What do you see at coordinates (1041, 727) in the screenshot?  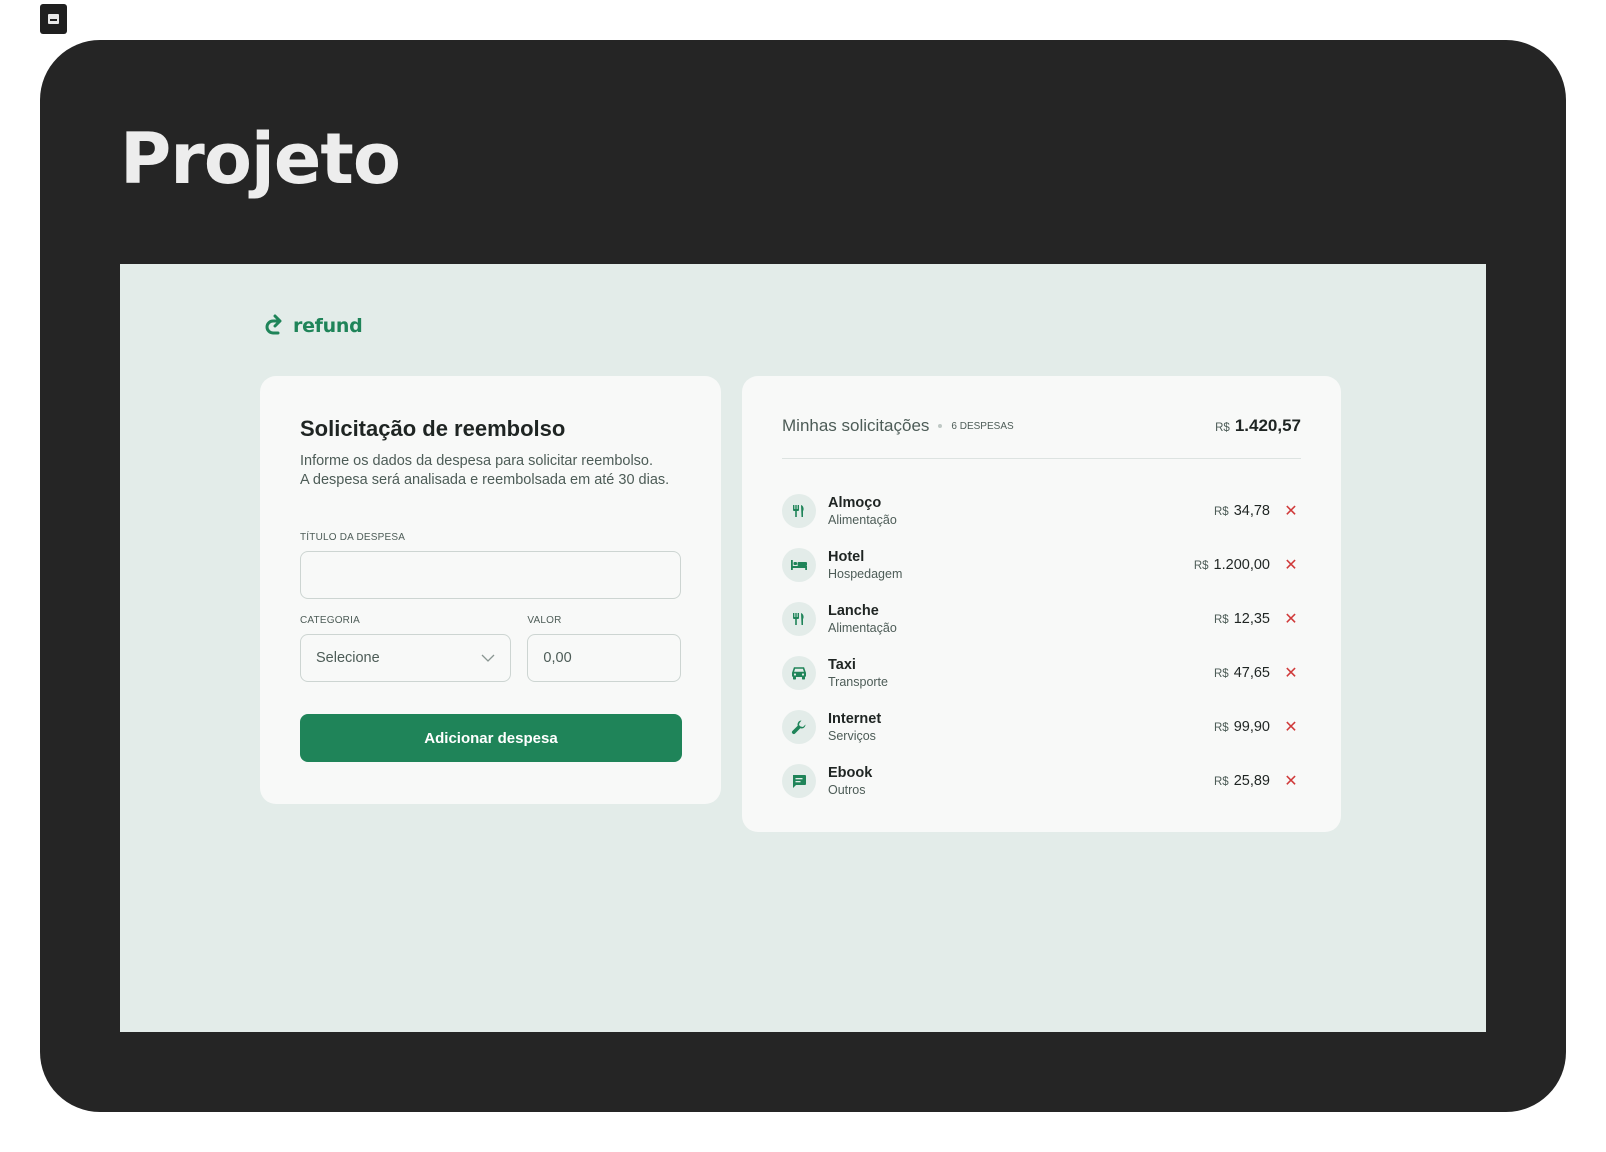 I see `list-item: Internet Serviços R$ 99,90 ✕` at bounding box center [1041, 727].